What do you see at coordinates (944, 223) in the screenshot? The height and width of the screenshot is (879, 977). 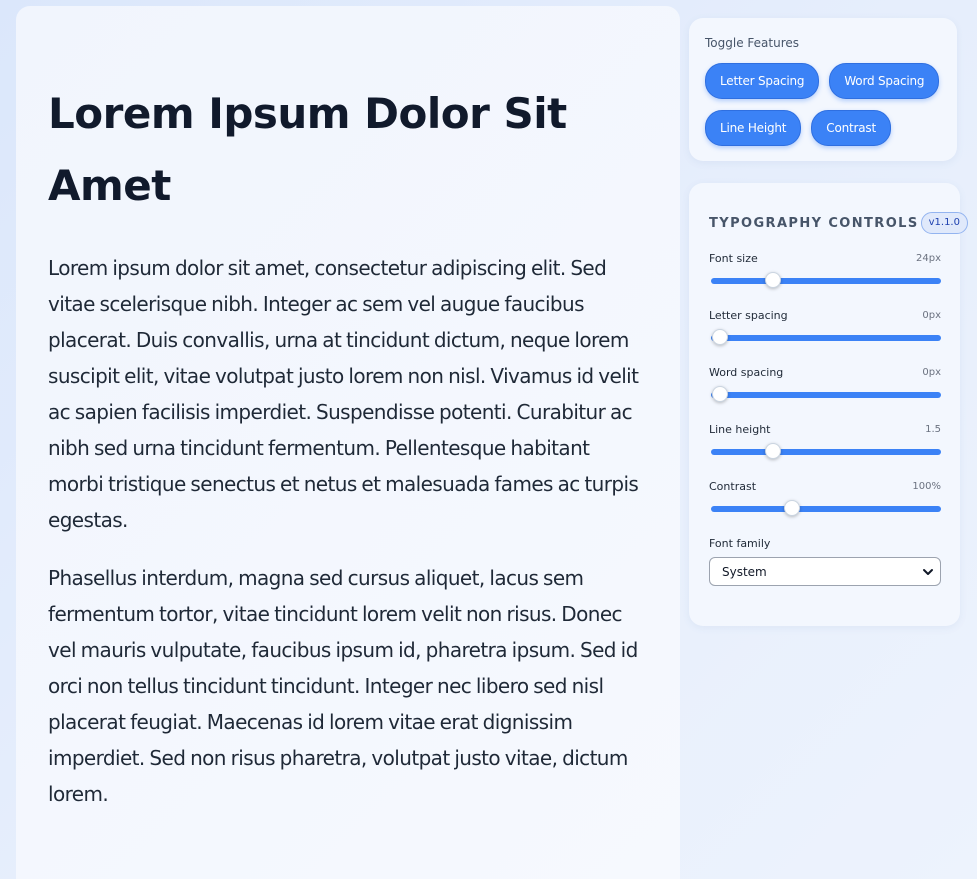 I see `version-badge: v1.1.0` at bounding box center [944, 223].